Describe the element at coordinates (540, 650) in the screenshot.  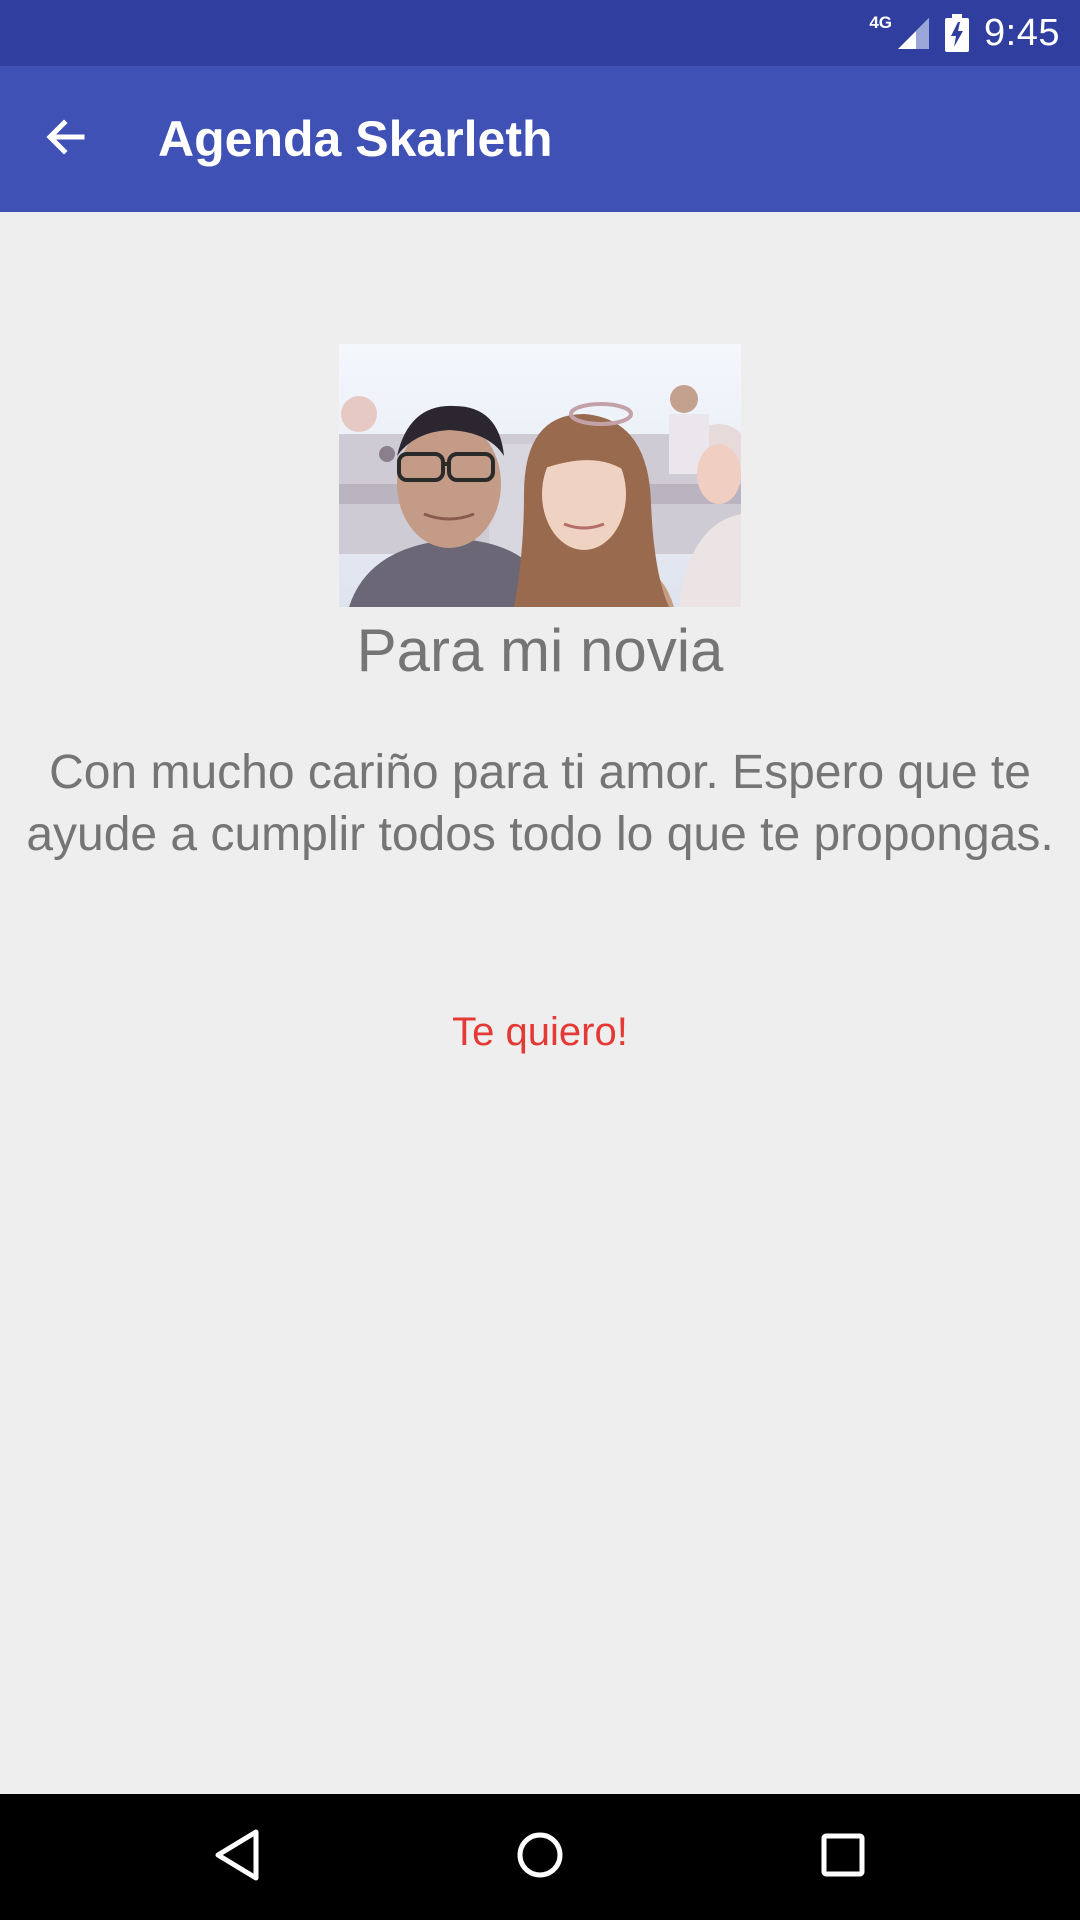
I see `page-heading: Para mi novia` at that location.